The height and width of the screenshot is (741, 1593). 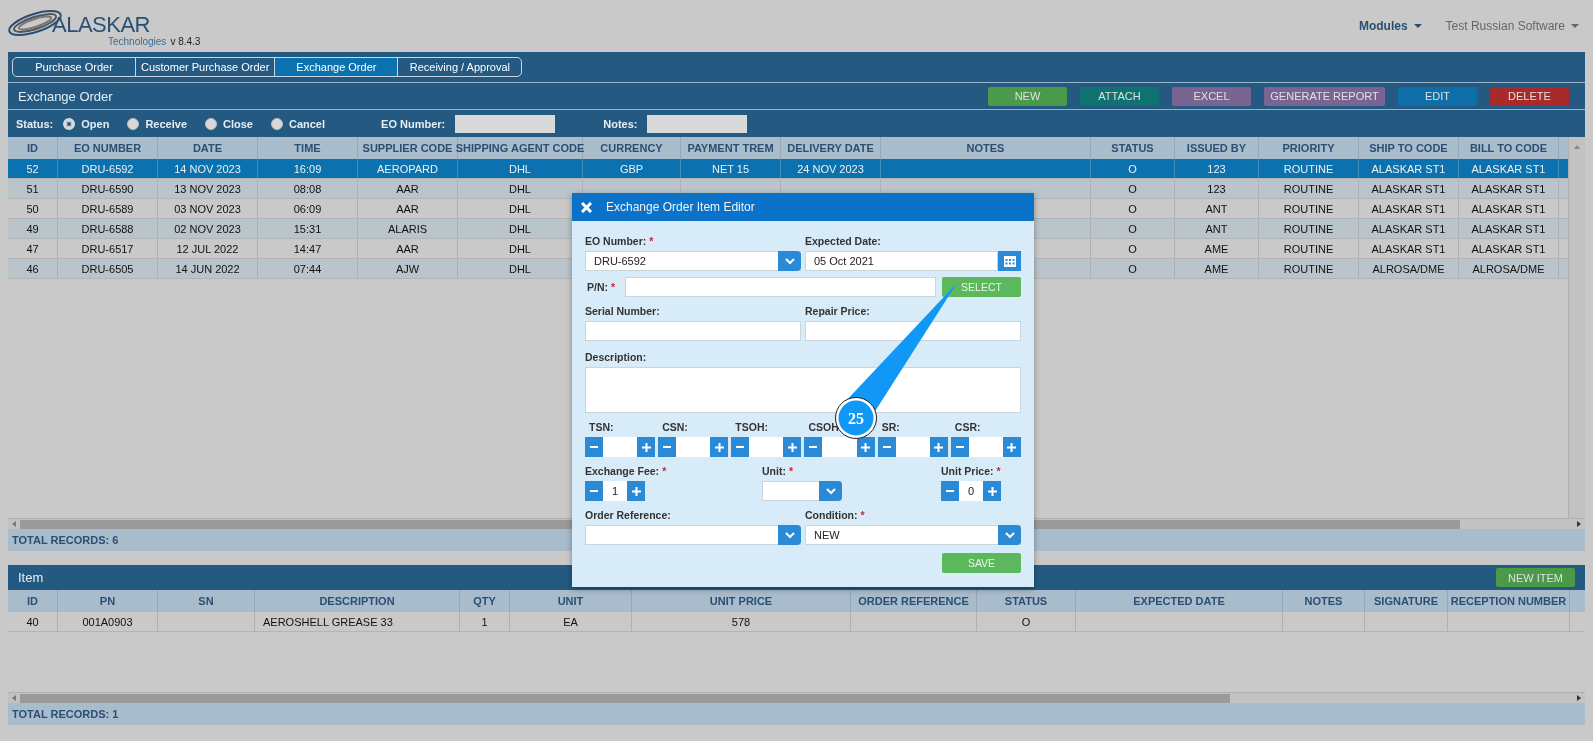 What do you see at coordinates (307, 188) in the screenshot?
I see `table-cell: 08:08` at bounding box center [307, 188].